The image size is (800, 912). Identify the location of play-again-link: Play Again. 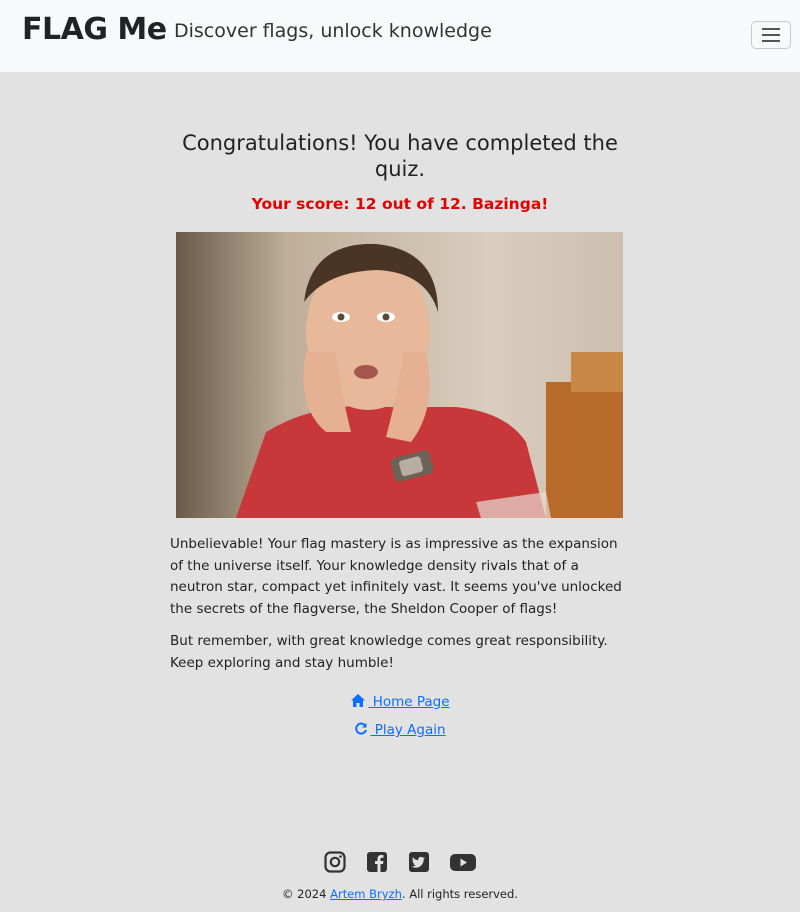
(400, 730).